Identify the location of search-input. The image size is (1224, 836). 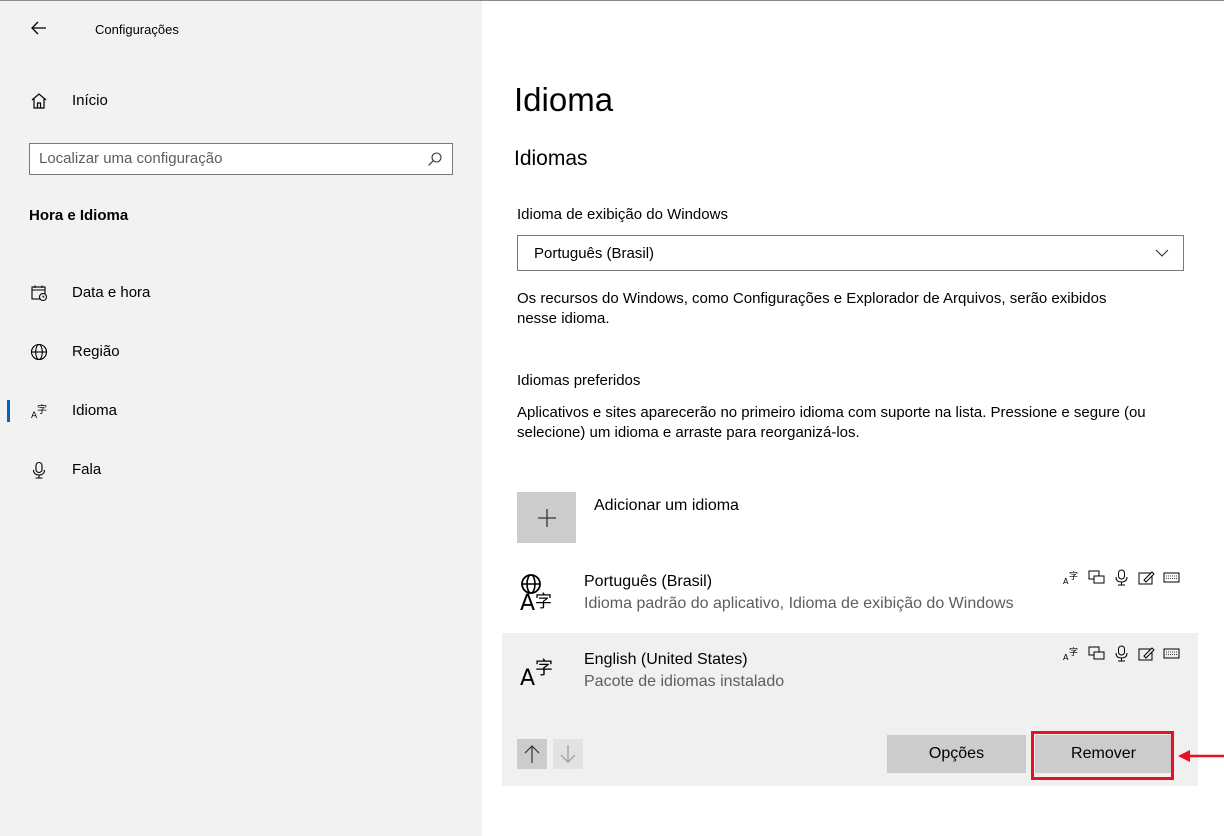
(224, 158).